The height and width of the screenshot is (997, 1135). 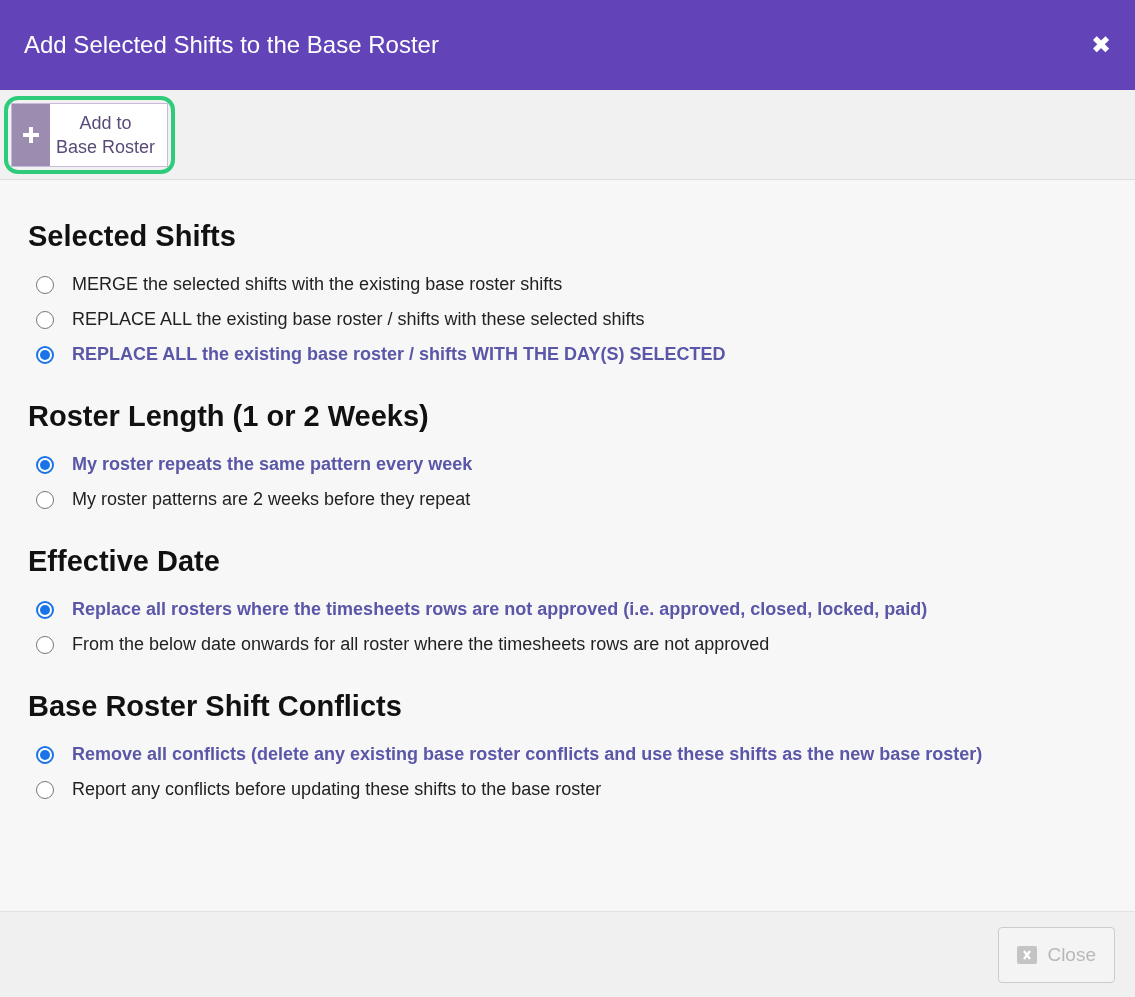 What do you see at coordinates (421, 644) in the screenshot?
I see `option-label: From the below date onwards for all roster where the timesheets rows are not approved` at bounding box center [421, 644].